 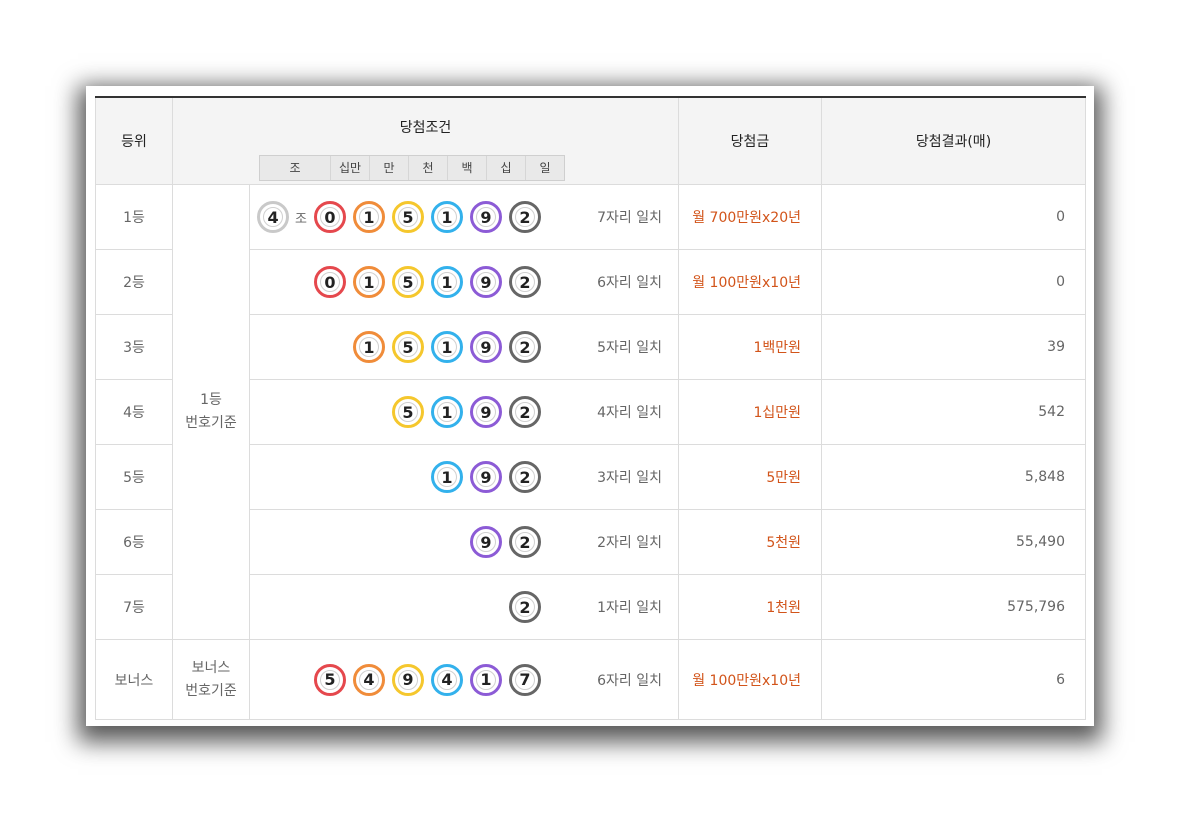 I want to click on digit-label-ten-thousand: 만, so click(x=388, y=168).